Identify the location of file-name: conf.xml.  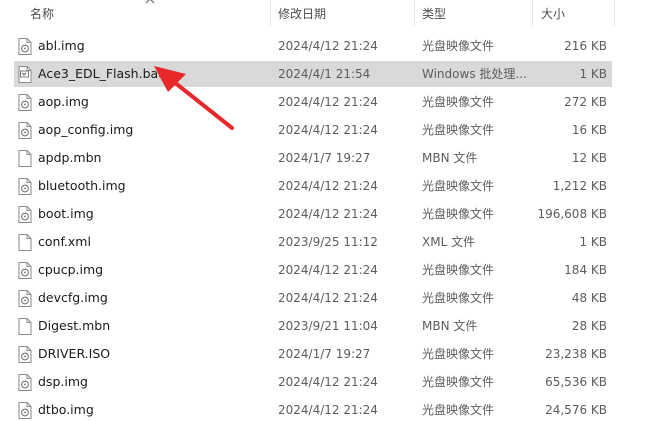
(64, 242).